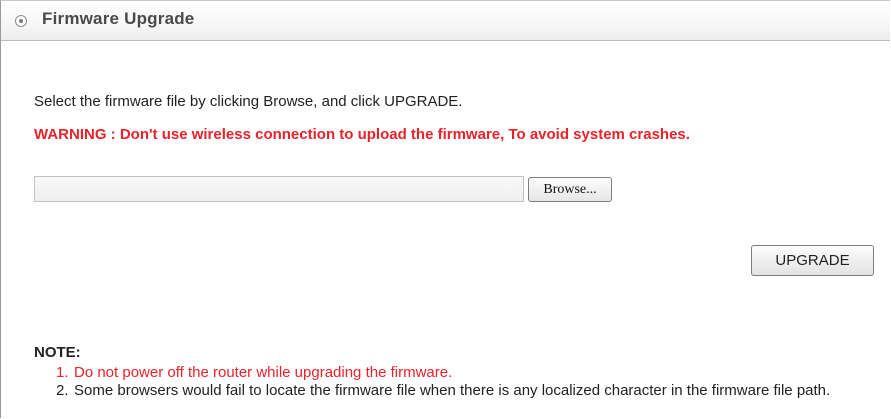  What do you see at coordinates (62, 372) in the screenshot?
I see `note-number: 1.` at bounding box center [62, 372].